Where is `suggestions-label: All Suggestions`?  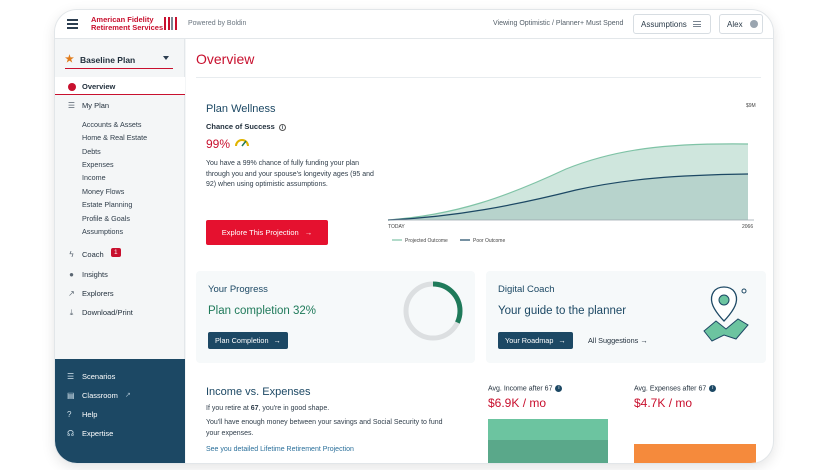 suggestions-label: All Suggestions is located at coordinates (613, 340).